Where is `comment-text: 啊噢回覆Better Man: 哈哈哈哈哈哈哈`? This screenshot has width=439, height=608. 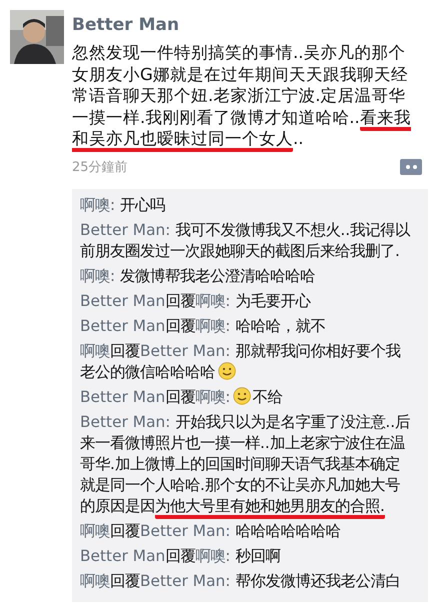 comment-text: 啊噢回覆Better Man: 哈哈哈哈哈哈哈 is located at coordinates (211, 531).